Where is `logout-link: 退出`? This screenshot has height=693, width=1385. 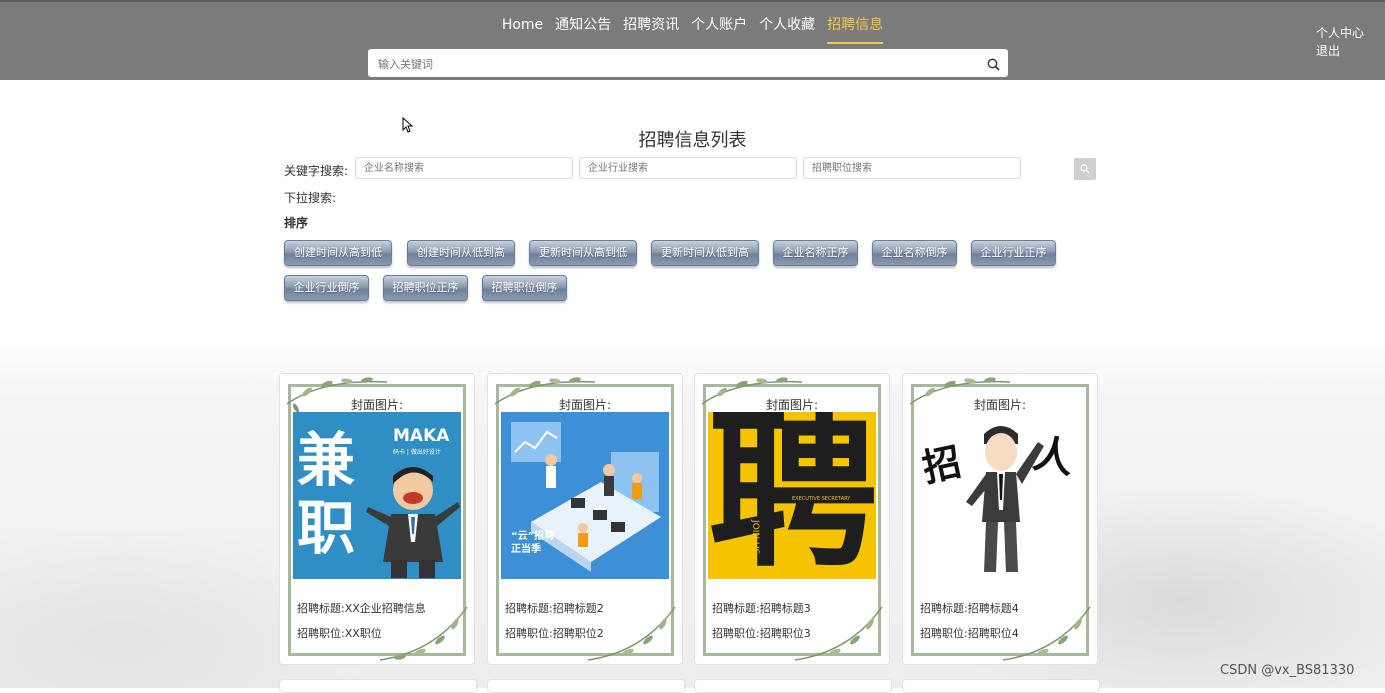
logout-link: 退出 is located at coordinates (1340, 51).